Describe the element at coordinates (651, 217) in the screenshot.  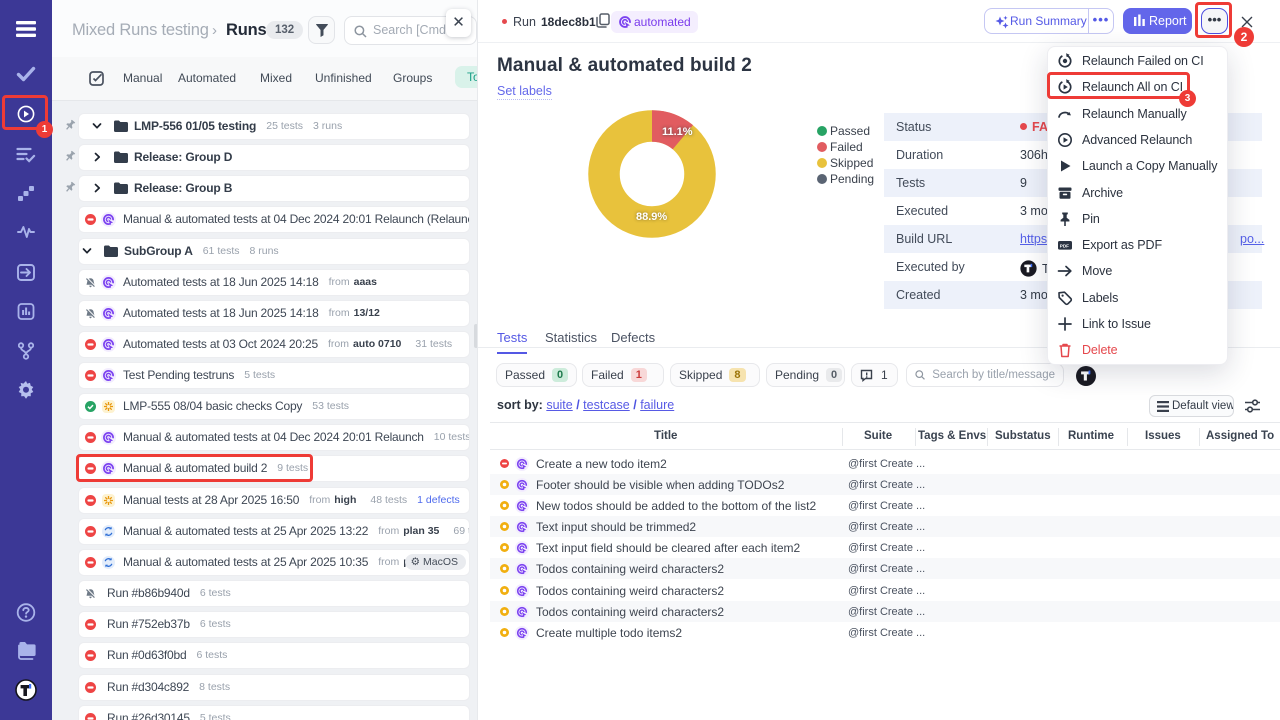
I see `svg-text: 88.9%` at that location.